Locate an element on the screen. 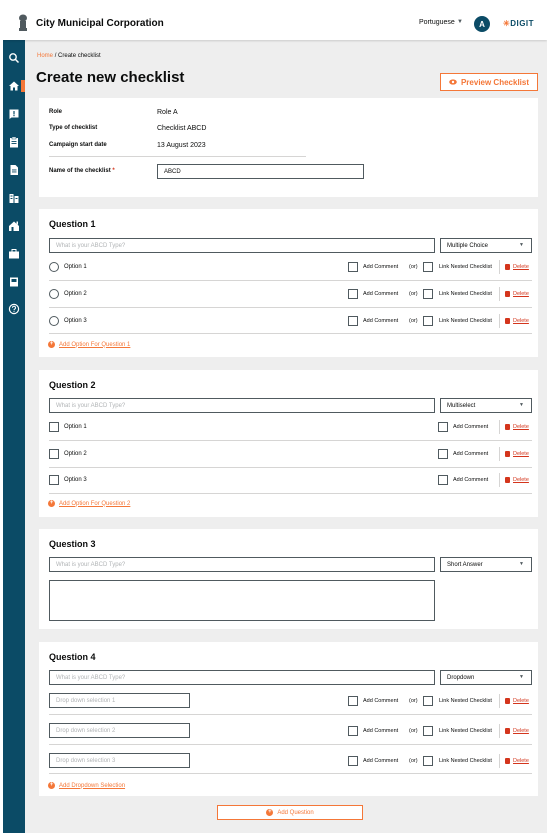 Image resolution: width=550 pixels, height=836 pixels. q4-selection-1-nested-check is located at coordinates (428, 701).